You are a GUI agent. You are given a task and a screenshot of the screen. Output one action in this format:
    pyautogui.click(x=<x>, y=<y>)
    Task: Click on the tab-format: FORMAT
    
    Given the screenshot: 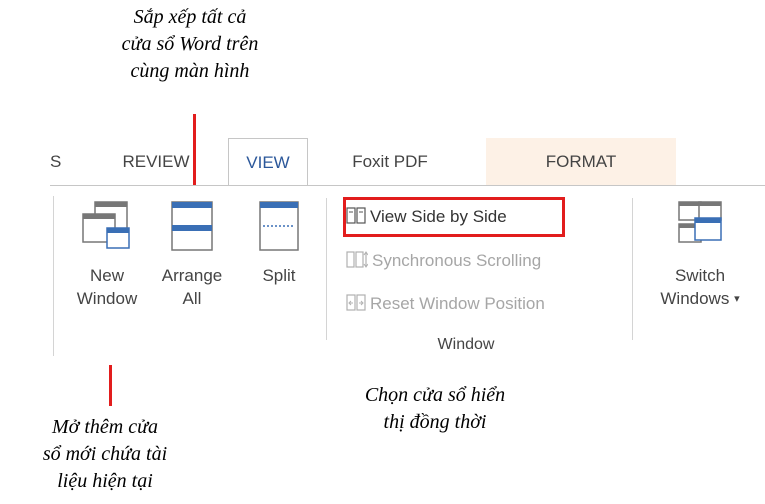 What is the action you would take?
    pyautogui.click(x=581, y=161)
    